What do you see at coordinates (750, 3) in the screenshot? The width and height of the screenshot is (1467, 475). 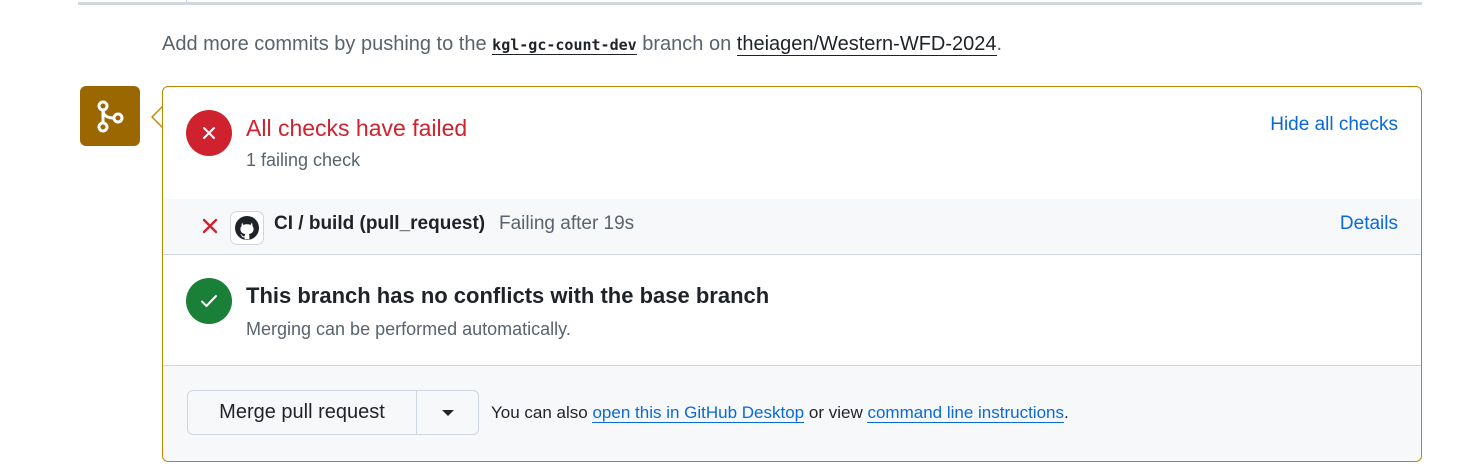 I see `timeline-divider` at bounding box center [750, 3].